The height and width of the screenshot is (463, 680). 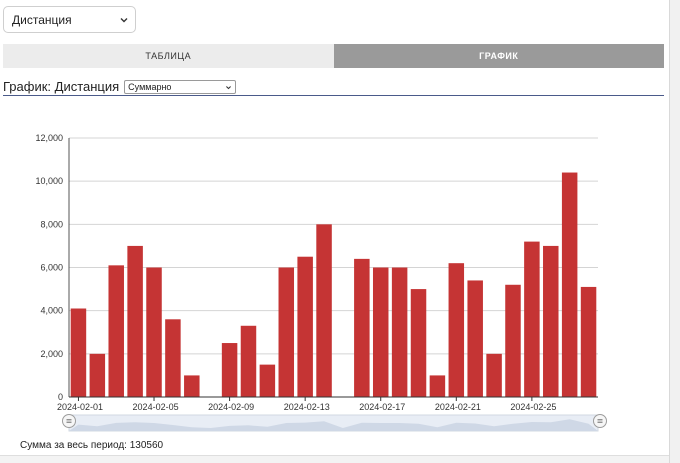 I want to click on tab-table: ТАБЛИЦА, so click(x=168, y=56).